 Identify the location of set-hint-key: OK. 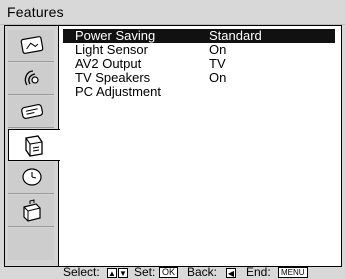
(169, 272).